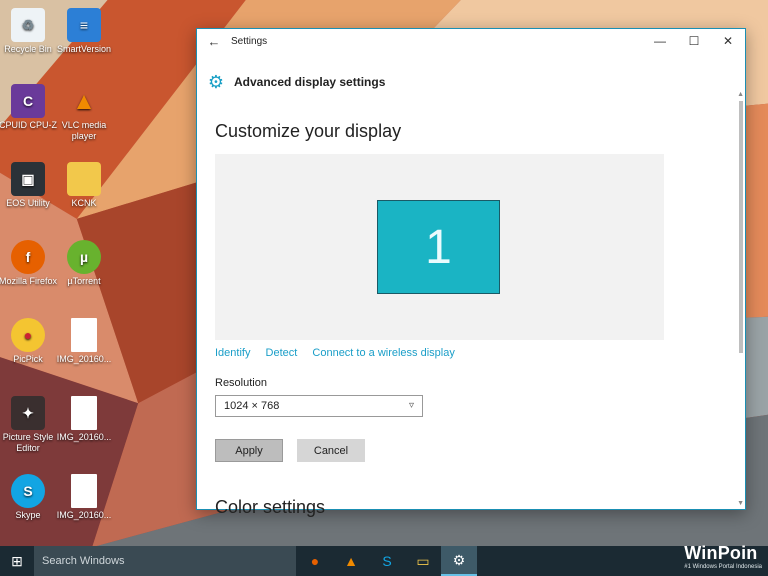 The height and width of the screenshot is (576, 768). I want to click on desktop-icon-utorrent: µ µTorrent, so click(84, 263).